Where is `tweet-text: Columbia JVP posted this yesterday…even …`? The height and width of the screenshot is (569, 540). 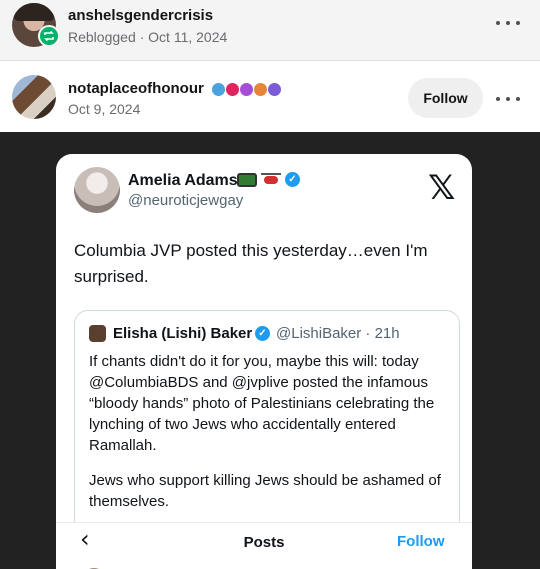
tweet-text: Columbia JVP posted this yesterday…even … is located at coordinates (251, 263).